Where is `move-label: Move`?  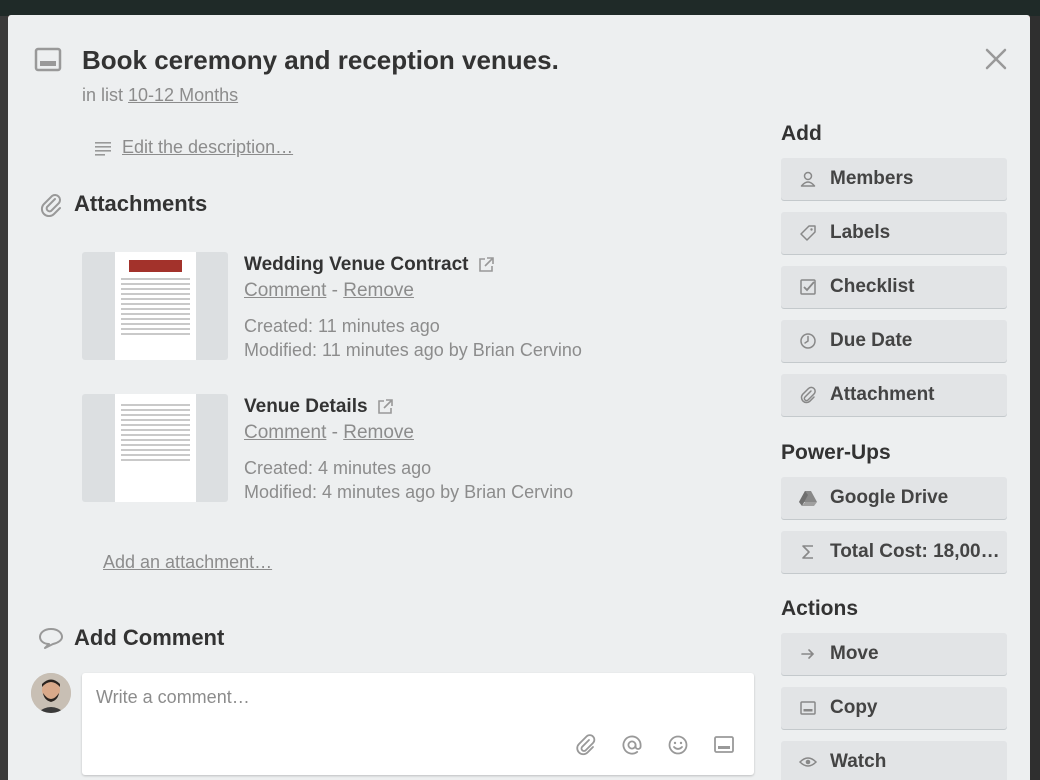 move-label: Move is located at coordinates (854, 653).